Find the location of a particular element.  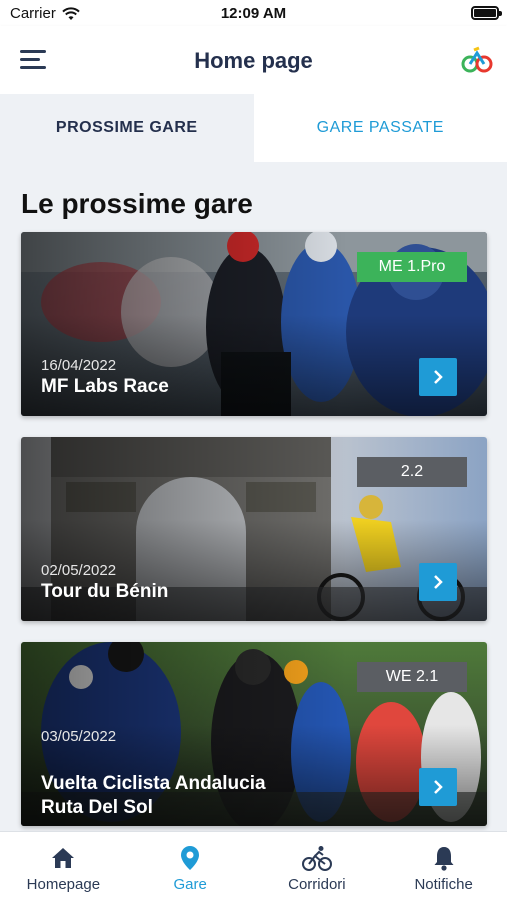

race-date: 03/05/2022 is located at coordinates (79, 736).